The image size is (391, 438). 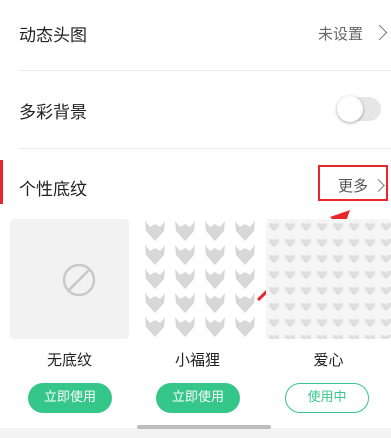 I want to click on fox-pattern, so click(x=197, y=279).